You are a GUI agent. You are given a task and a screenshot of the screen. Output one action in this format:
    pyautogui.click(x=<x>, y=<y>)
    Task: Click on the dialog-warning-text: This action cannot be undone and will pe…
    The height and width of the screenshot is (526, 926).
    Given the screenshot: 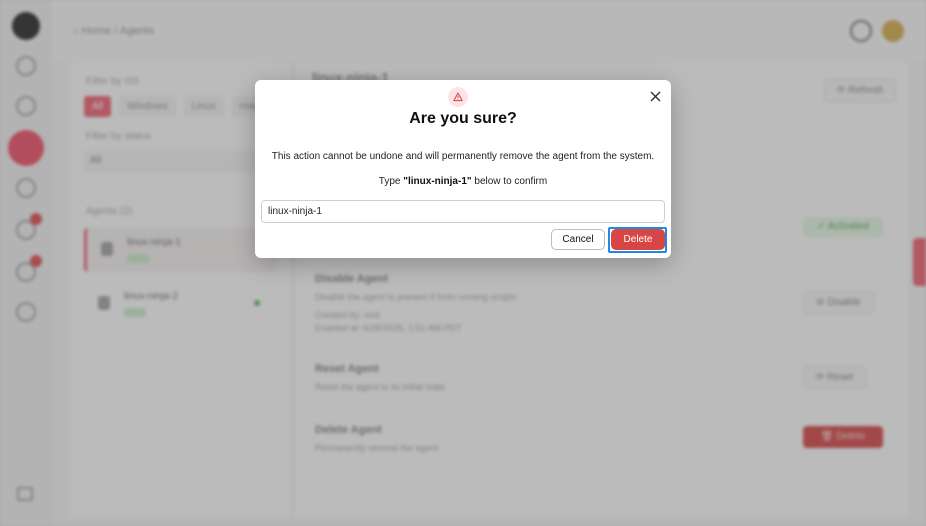 What is the action you would take?
    pyautogui.click(x=463, y=156)
    